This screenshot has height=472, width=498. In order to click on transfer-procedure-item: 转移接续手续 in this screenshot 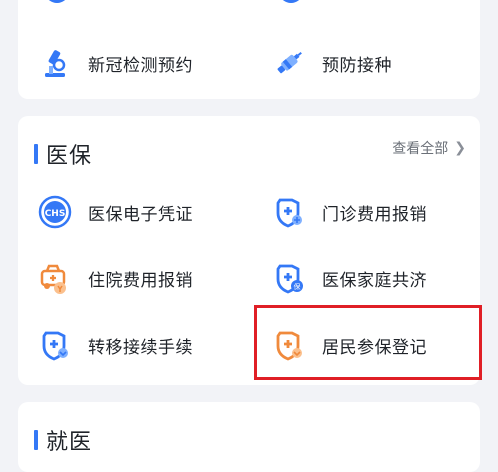, I will do `click(114, 345)`.